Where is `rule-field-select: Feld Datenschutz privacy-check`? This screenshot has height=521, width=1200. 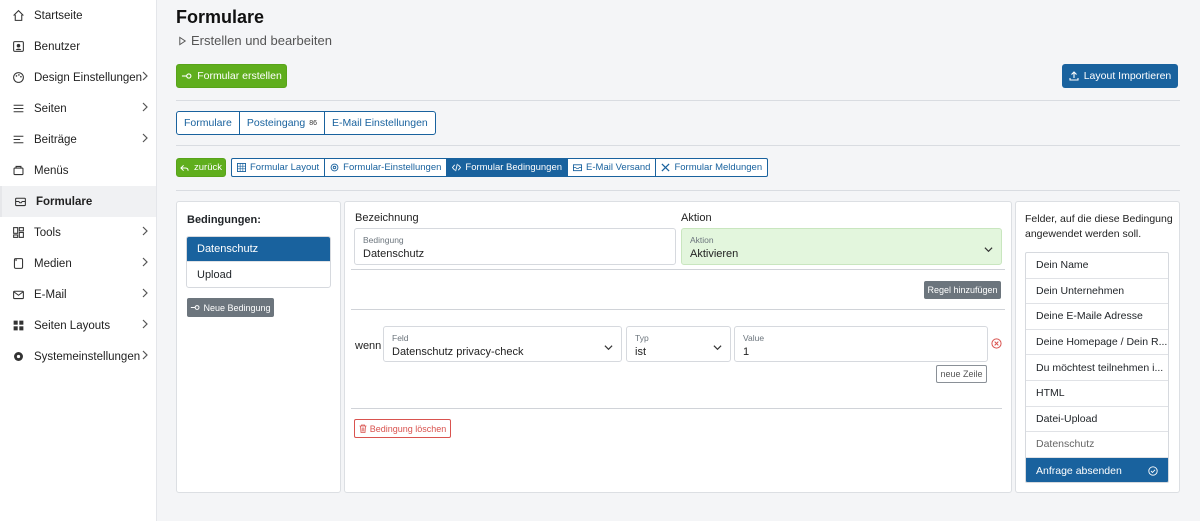
rule-field-select: Feld Datenschutz privacy-check is located at coordinates (502, 344).